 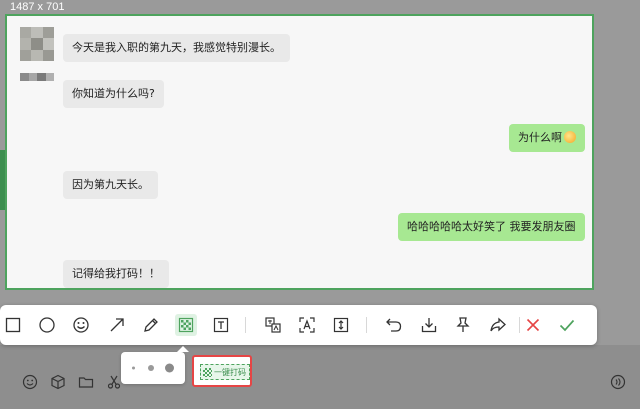 I want to click on ocr-tool, so click(x=307, y=325).